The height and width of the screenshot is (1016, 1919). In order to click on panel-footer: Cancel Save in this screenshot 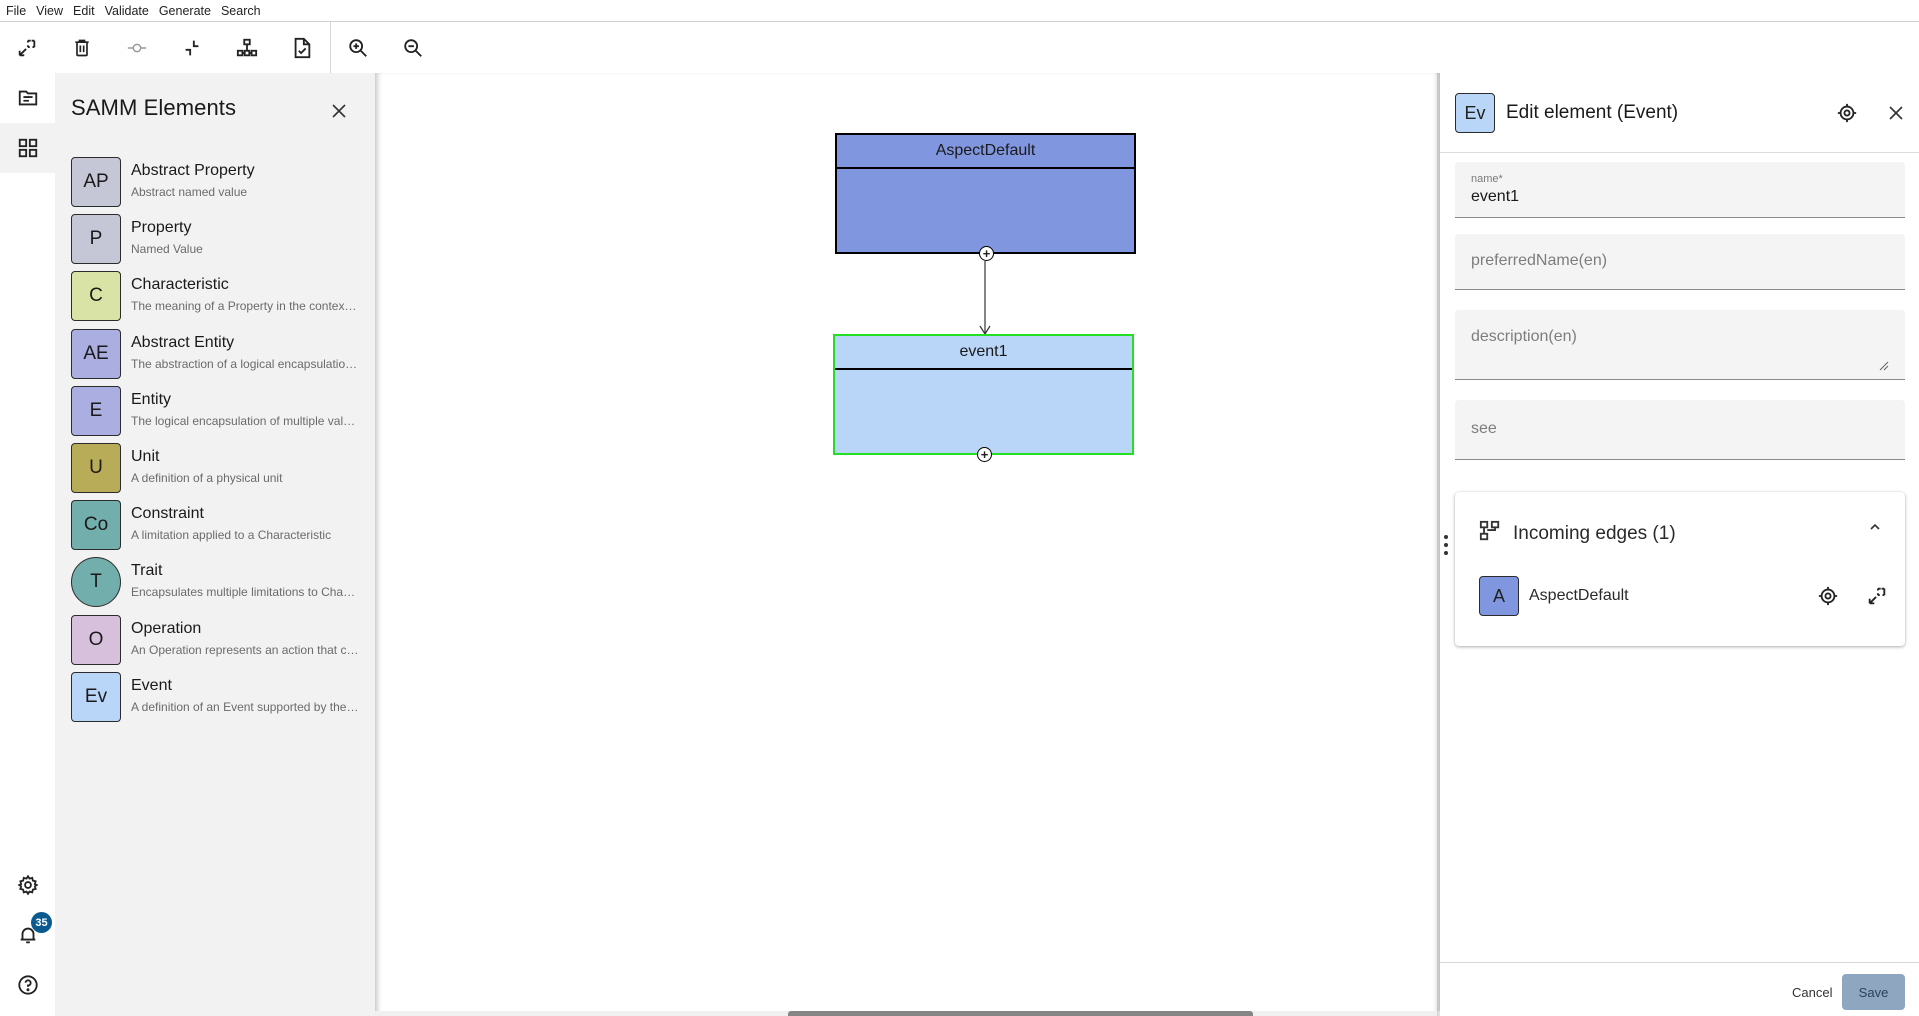, I will do `click(1679, 989)`.